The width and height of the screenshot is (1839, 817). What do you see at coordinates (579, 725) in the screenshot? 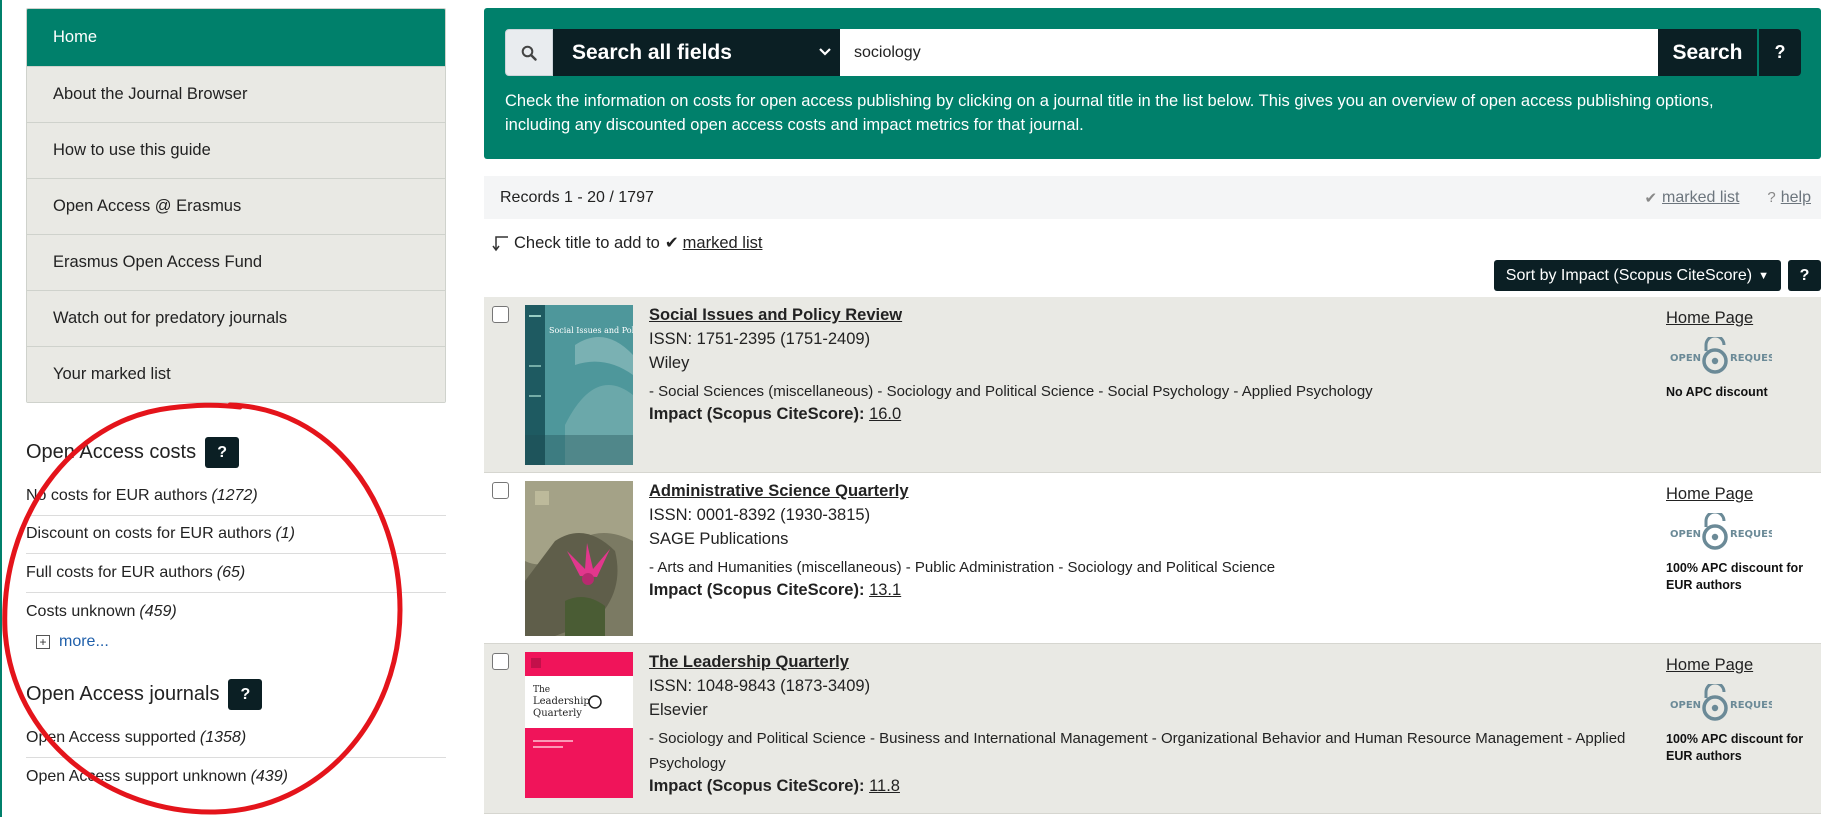
I see `journal-cover-image: The Leadership Quarterly` at bounding box center [579, 725].